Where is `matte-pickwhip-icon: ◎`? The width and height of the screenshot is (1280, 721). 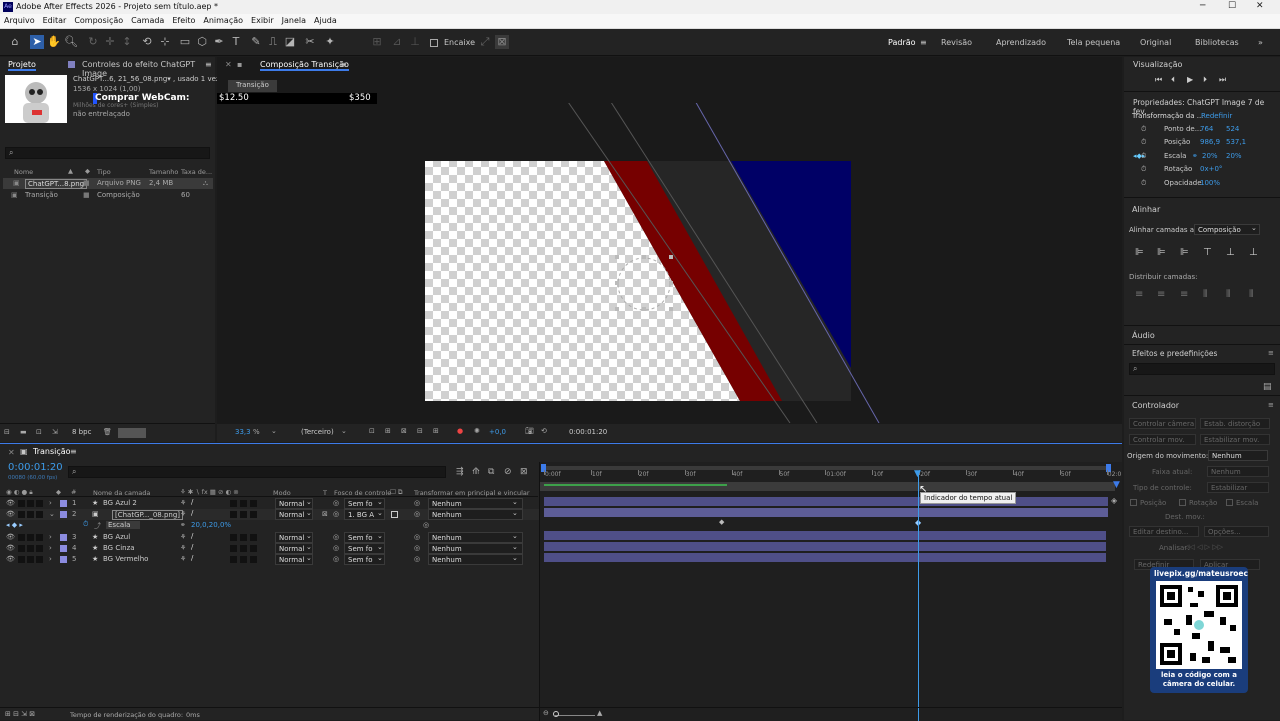 matte-pickwhip-icon: ◎ is located at coordinates (336, 514).